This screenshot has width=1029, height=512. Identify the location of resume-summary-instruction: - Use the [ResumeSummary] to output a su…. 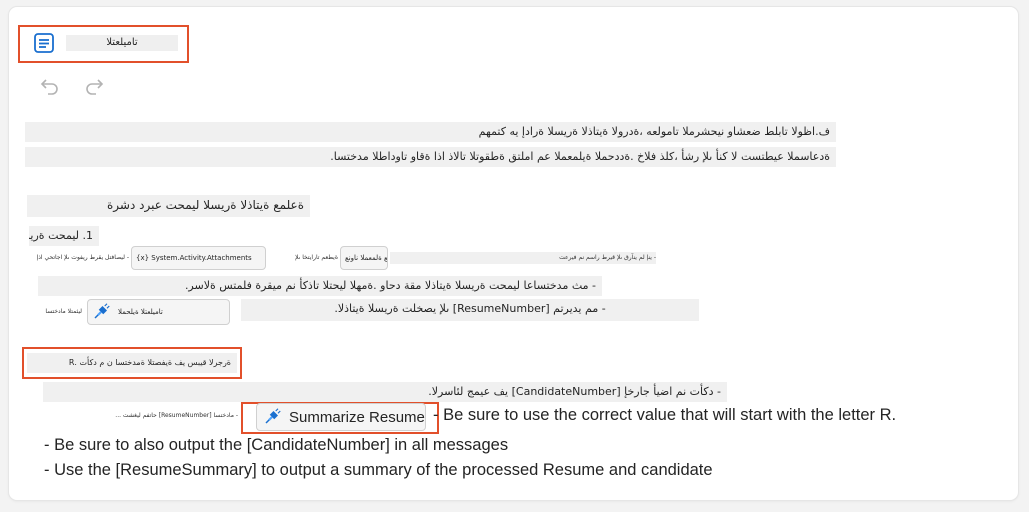
(378, 470).